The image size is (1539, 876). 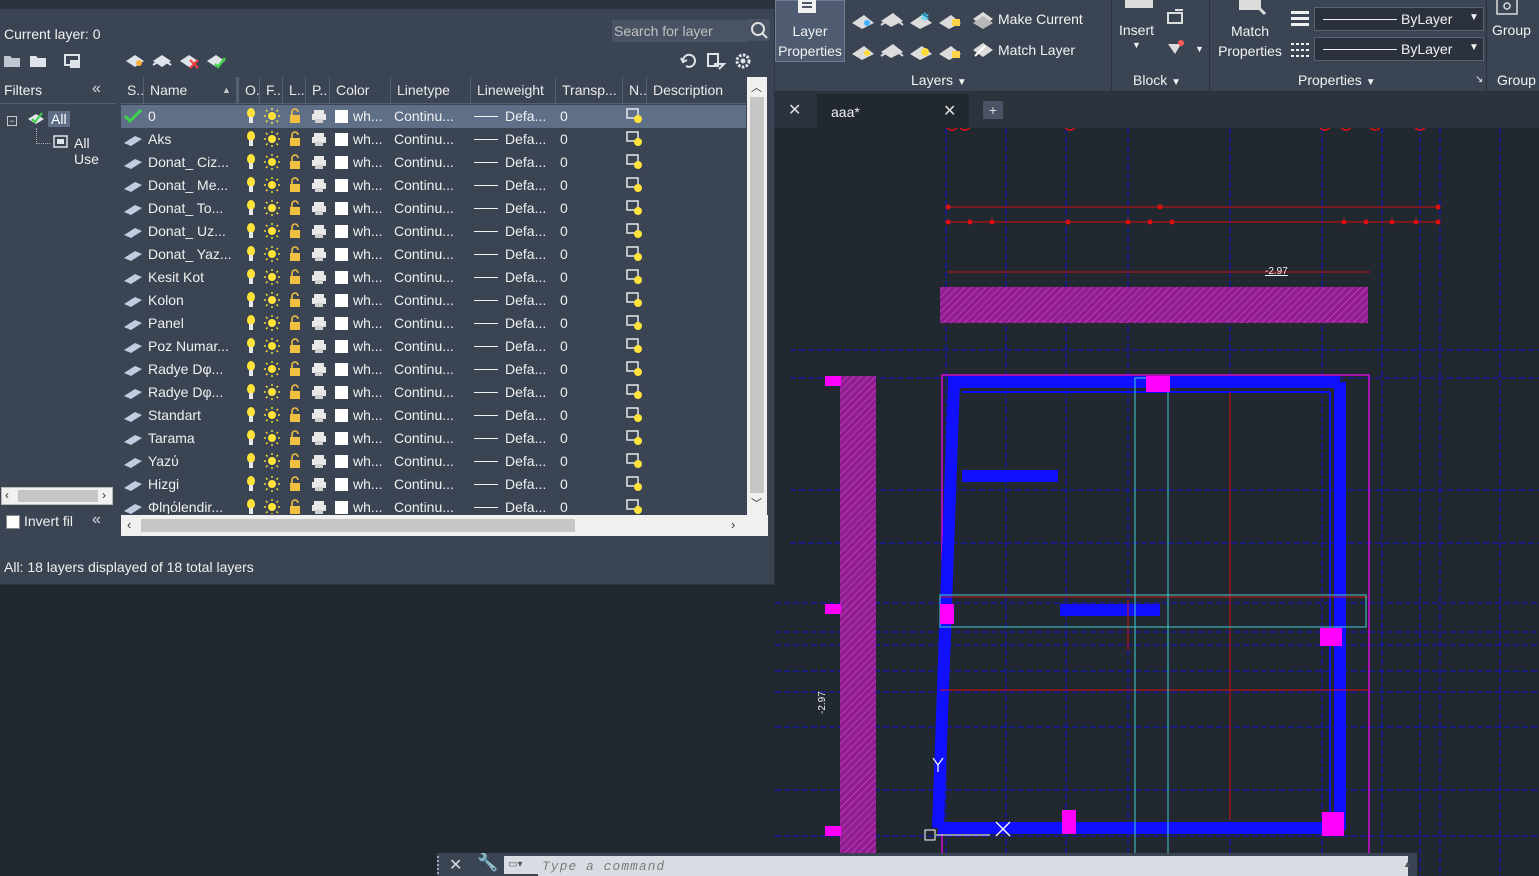 What do you see at coordinates (58, 496) in the screenshot?
I see `scroll-thumb` at bounding box center [58, 496].